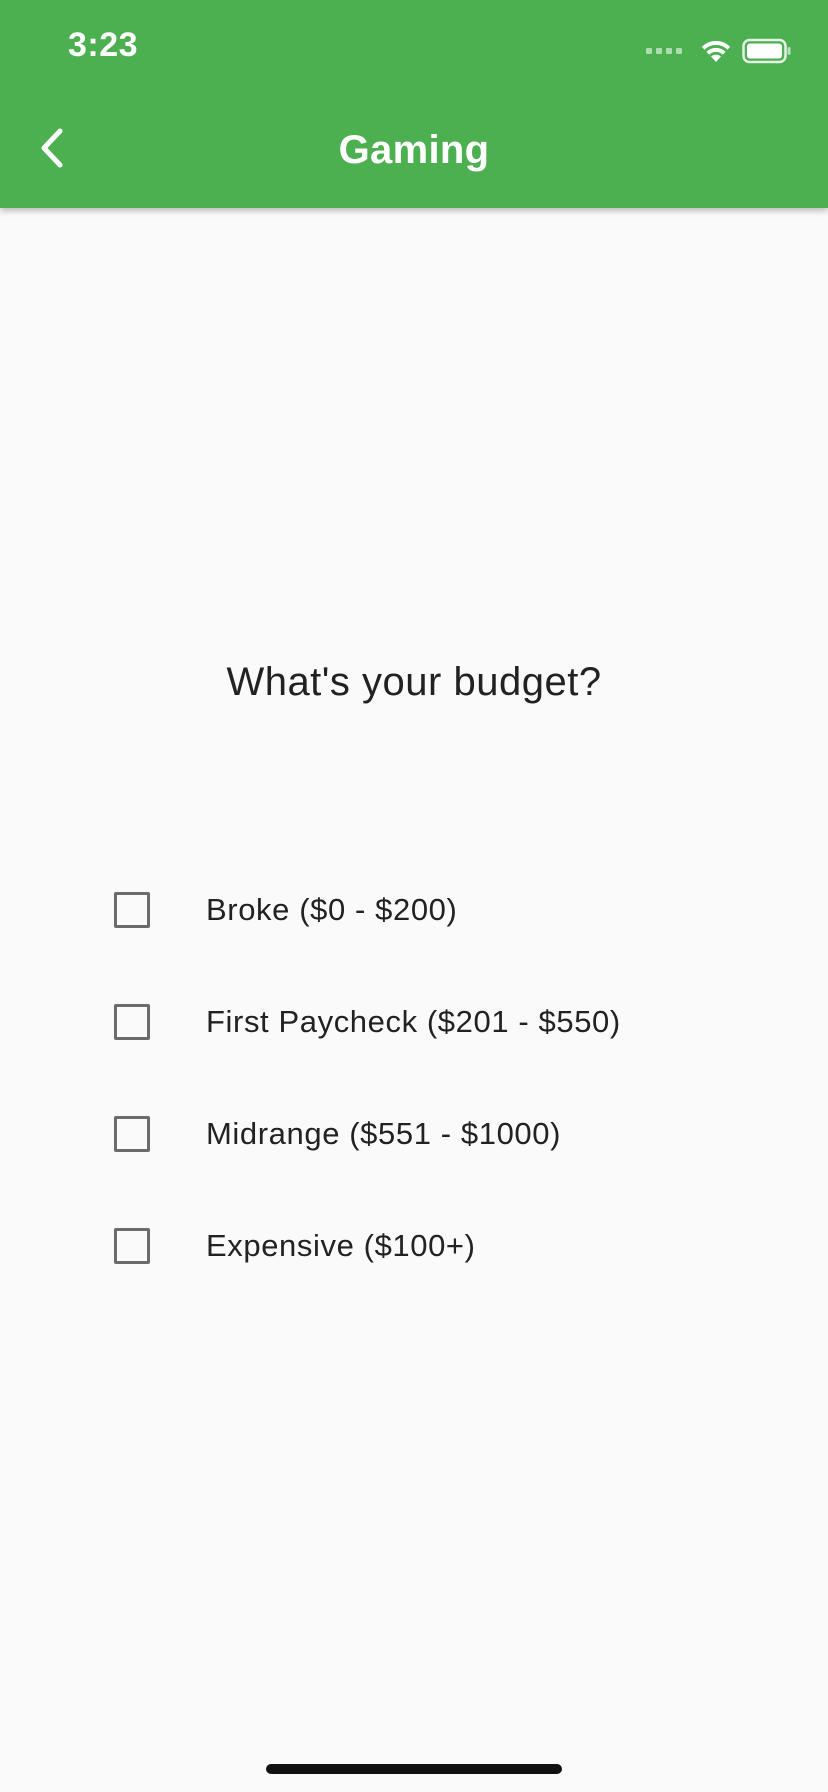  I want to click on app-bar: 3:23 Gaming, so click(414, 104).